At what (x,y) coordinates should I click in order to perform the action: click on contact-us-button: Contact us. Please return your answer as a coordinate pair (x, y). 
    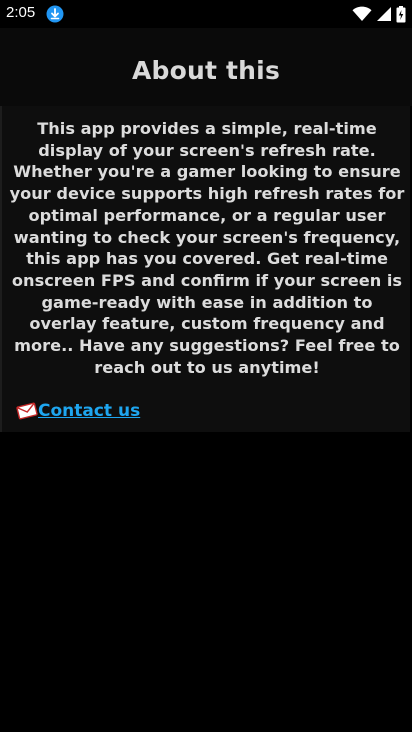
    Looking at the image, I should click on (78, 411).